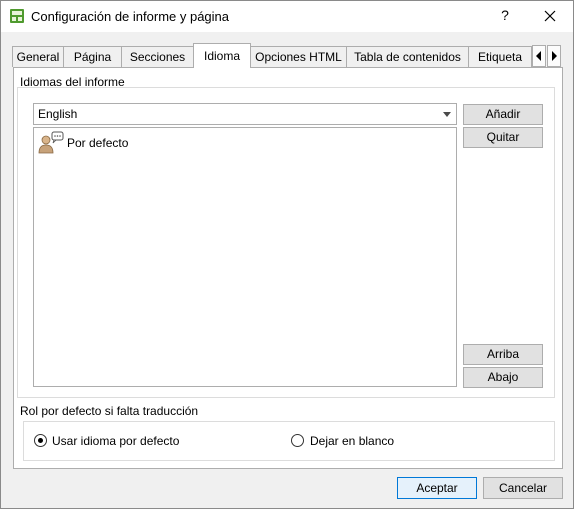 The image size is (574, 509). I want to click on use-default-language-radio, so click(40, 440).